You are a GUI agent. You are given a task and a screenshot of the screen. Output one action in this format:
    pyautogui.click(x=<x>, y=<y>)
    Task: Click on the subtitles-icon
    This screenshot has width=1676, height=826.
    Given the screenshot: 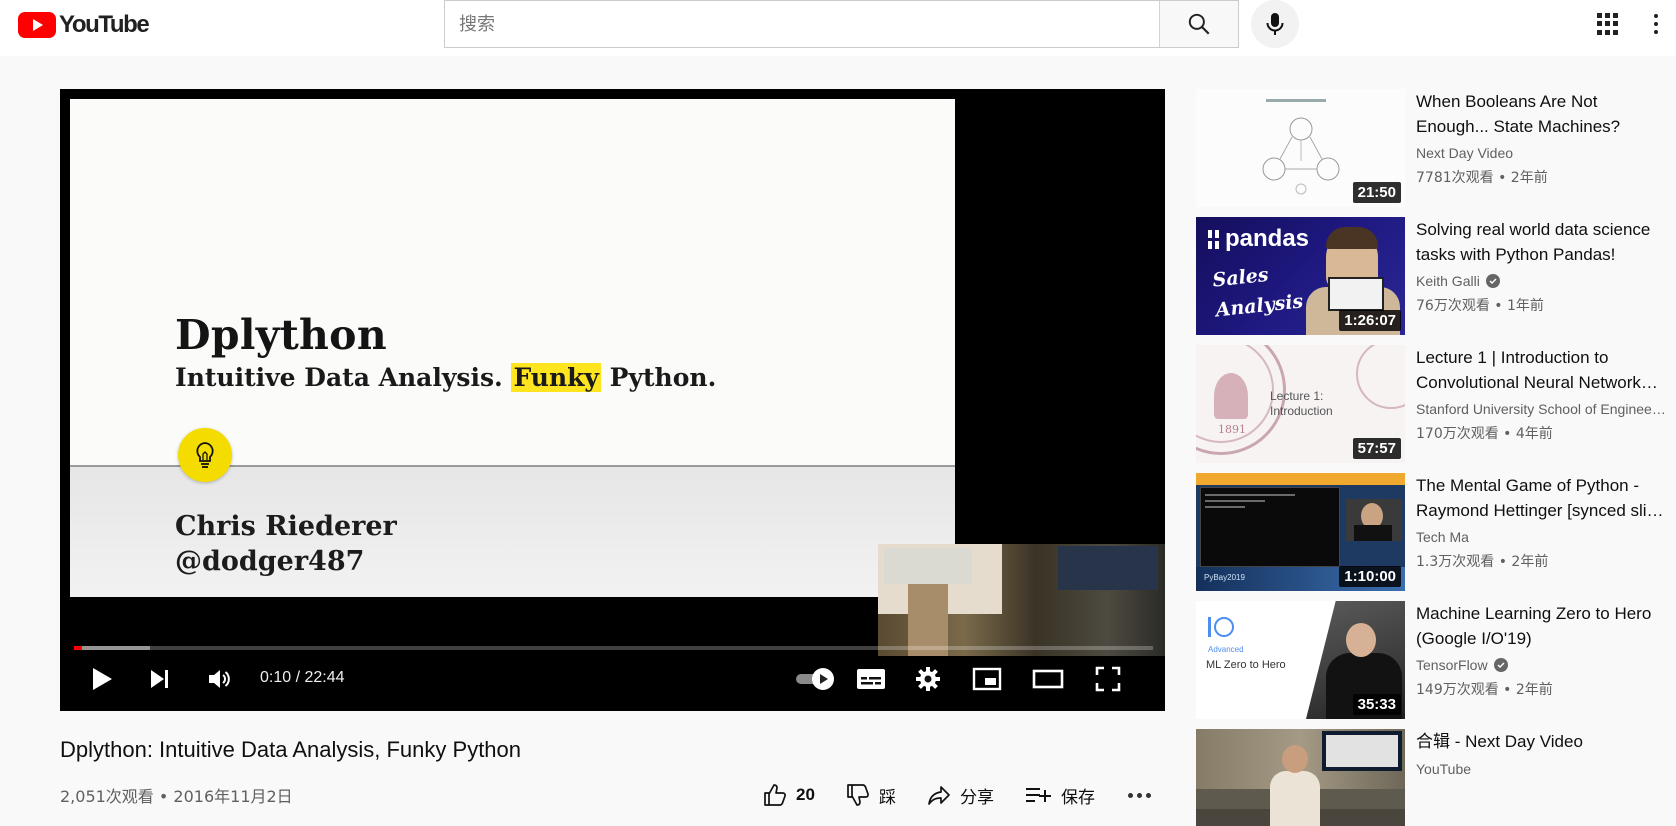 What is the action you would take?
    pyautogui.click(x=871, y=679)
    